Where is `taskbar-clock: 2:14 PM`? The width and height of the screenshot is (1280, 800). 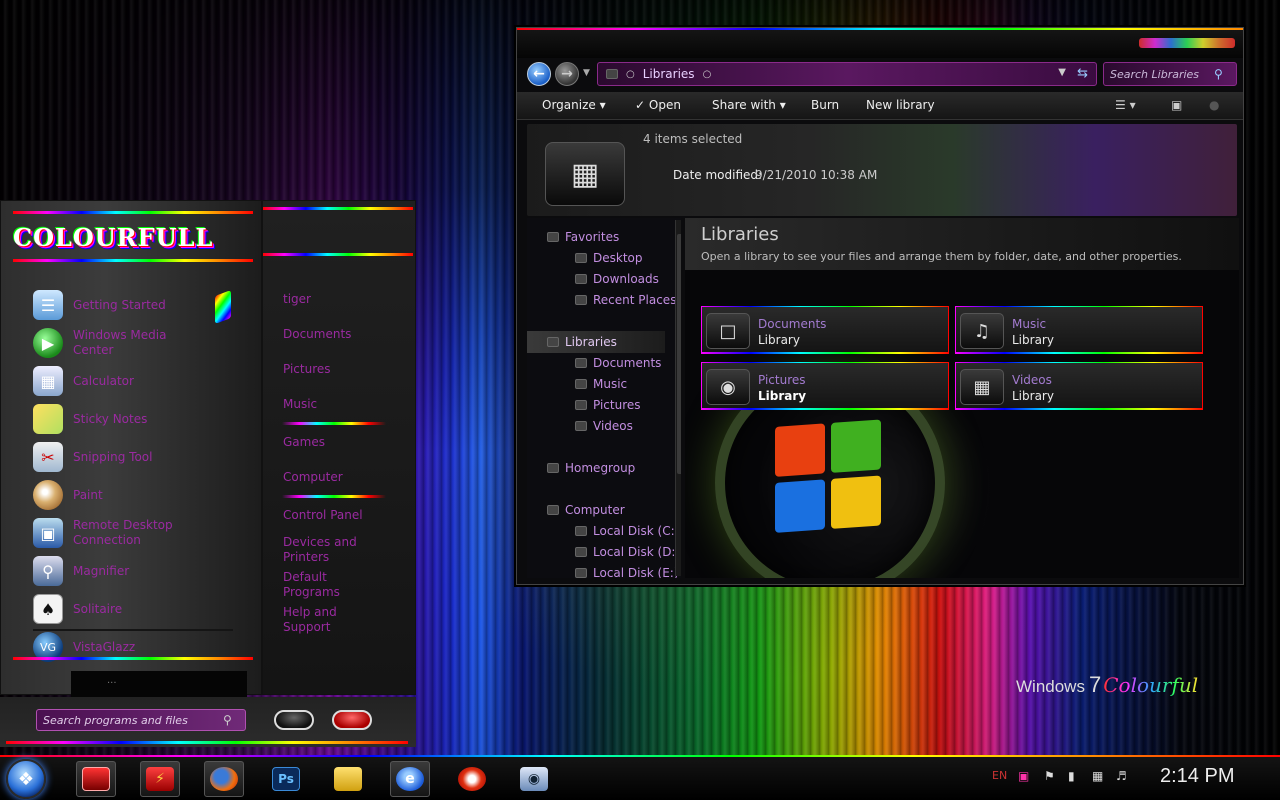
taskbar-clock: 2:14 PM is located at coordinates (1197, 776).